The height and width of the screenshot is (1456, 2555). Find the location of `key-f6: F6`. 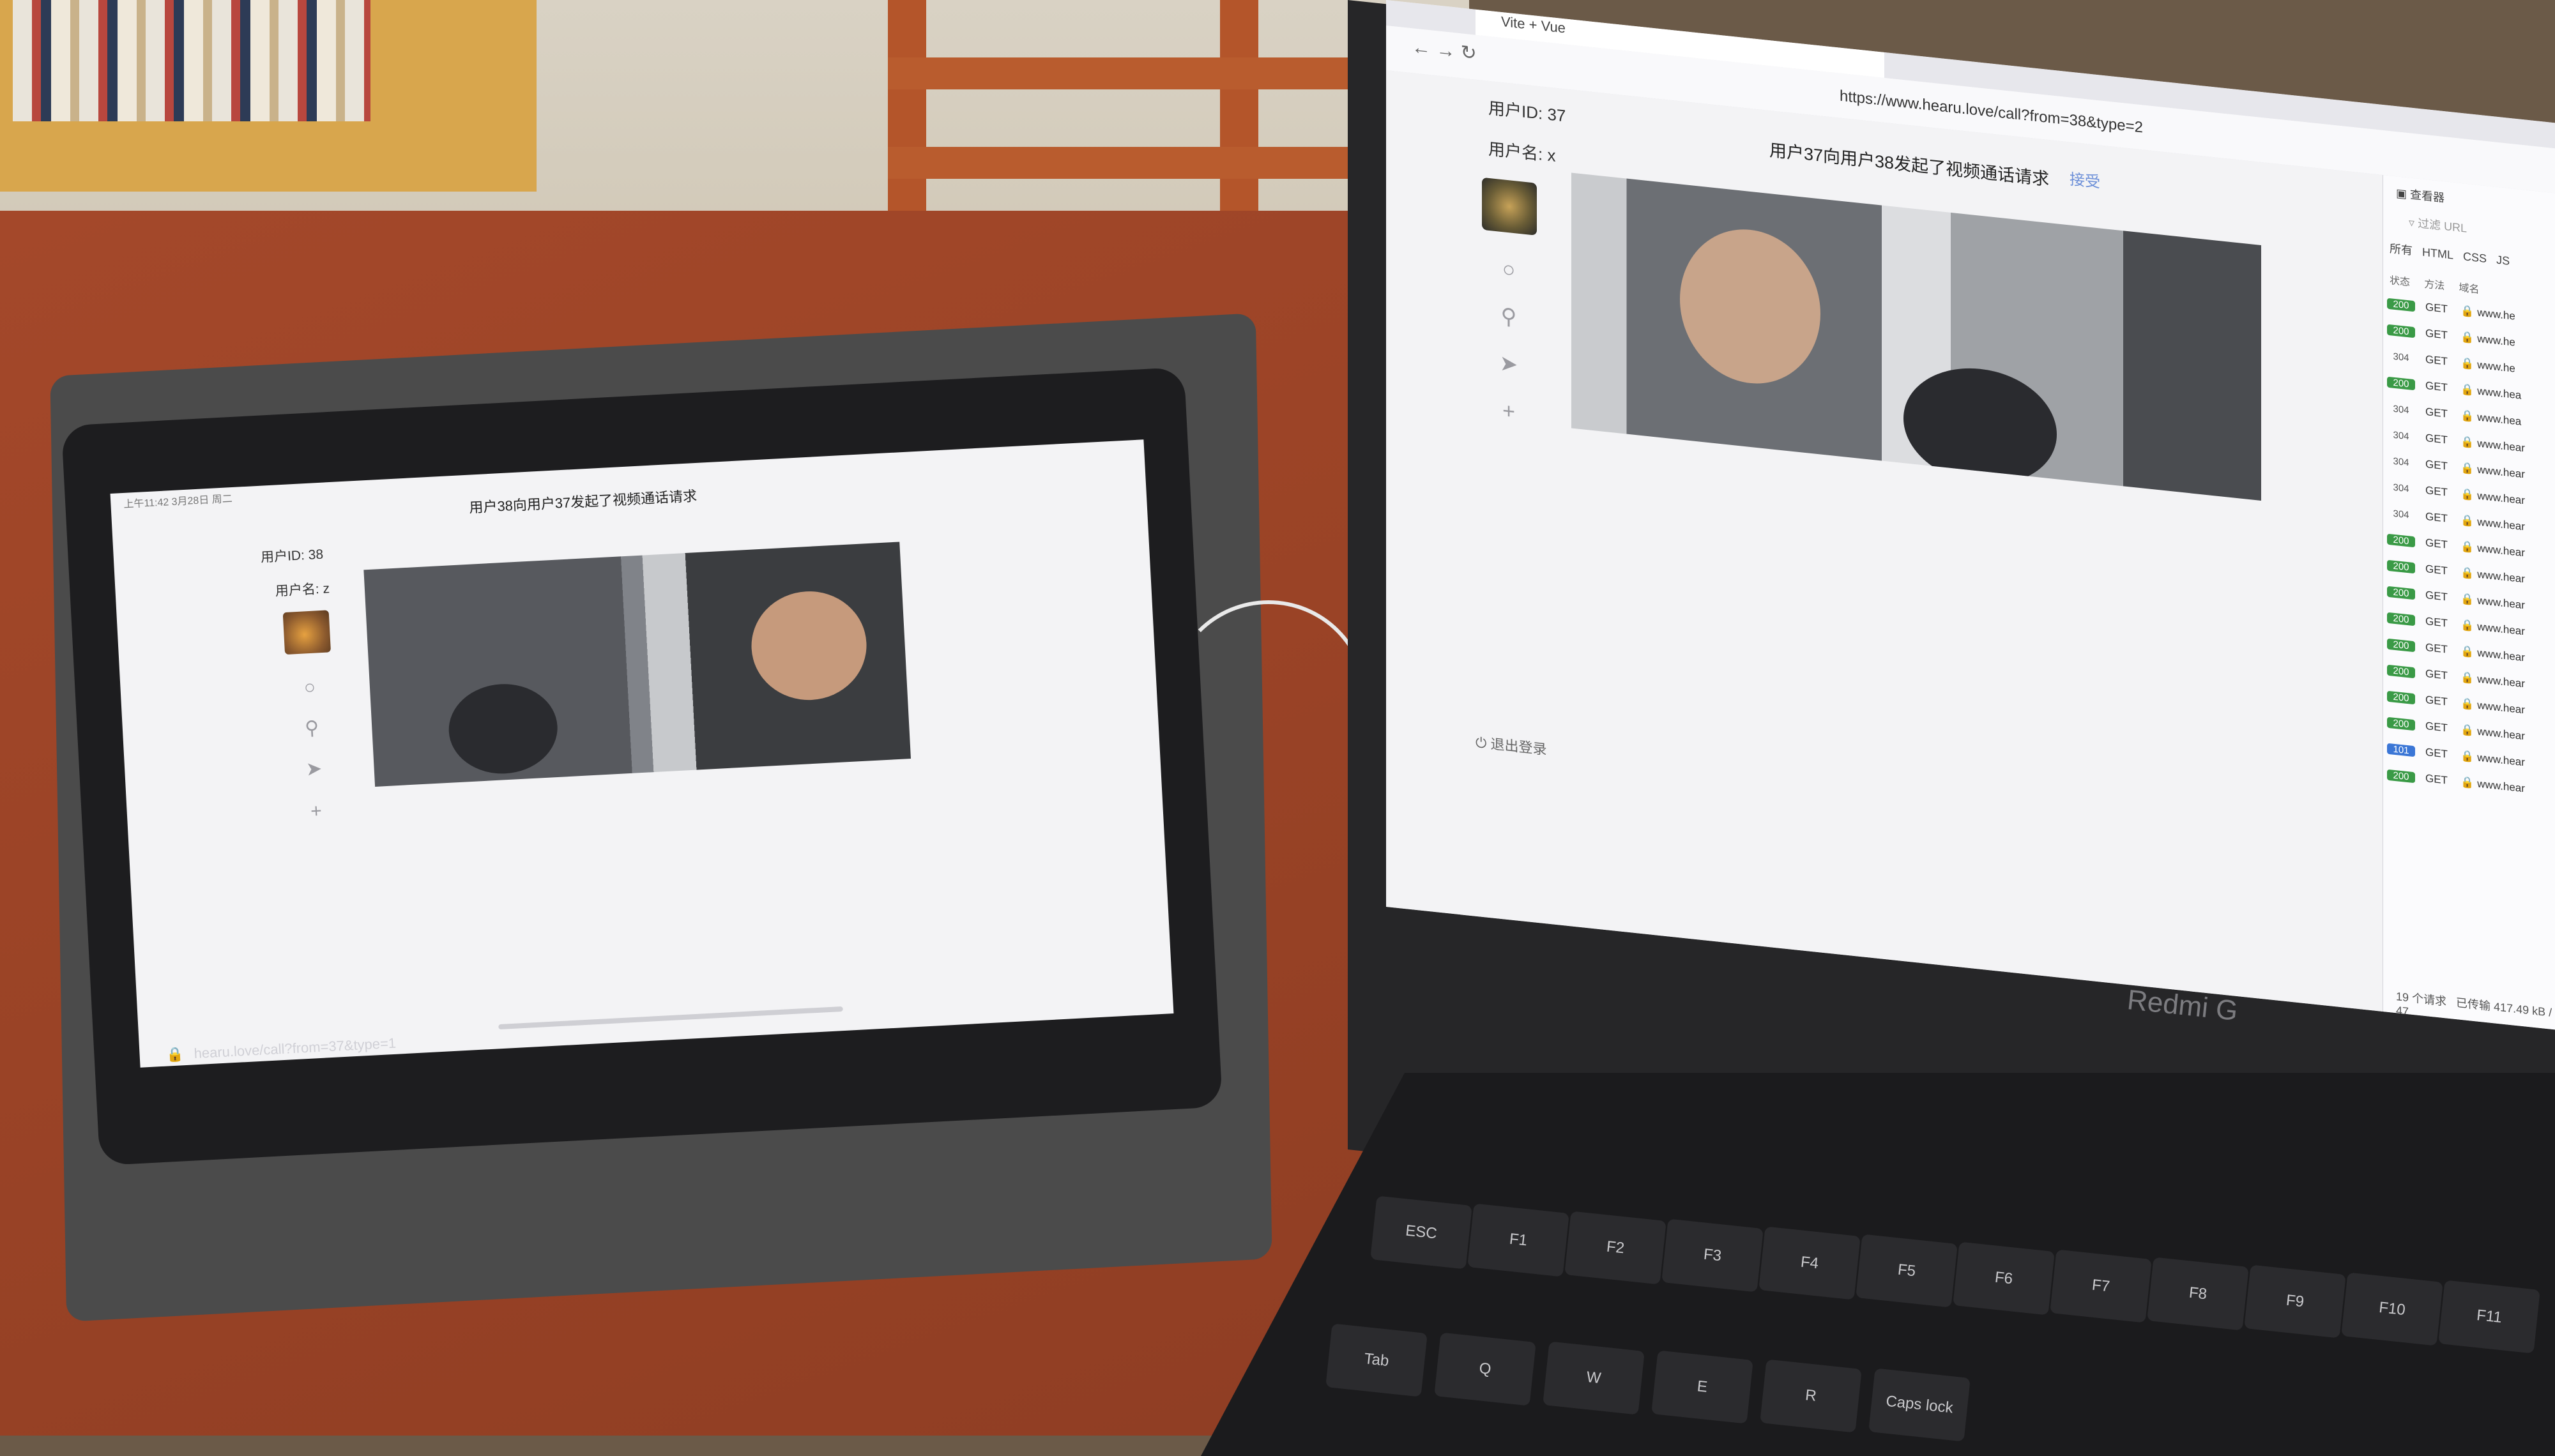

key-f6: F6 is located at coordinates (2004, 1278).